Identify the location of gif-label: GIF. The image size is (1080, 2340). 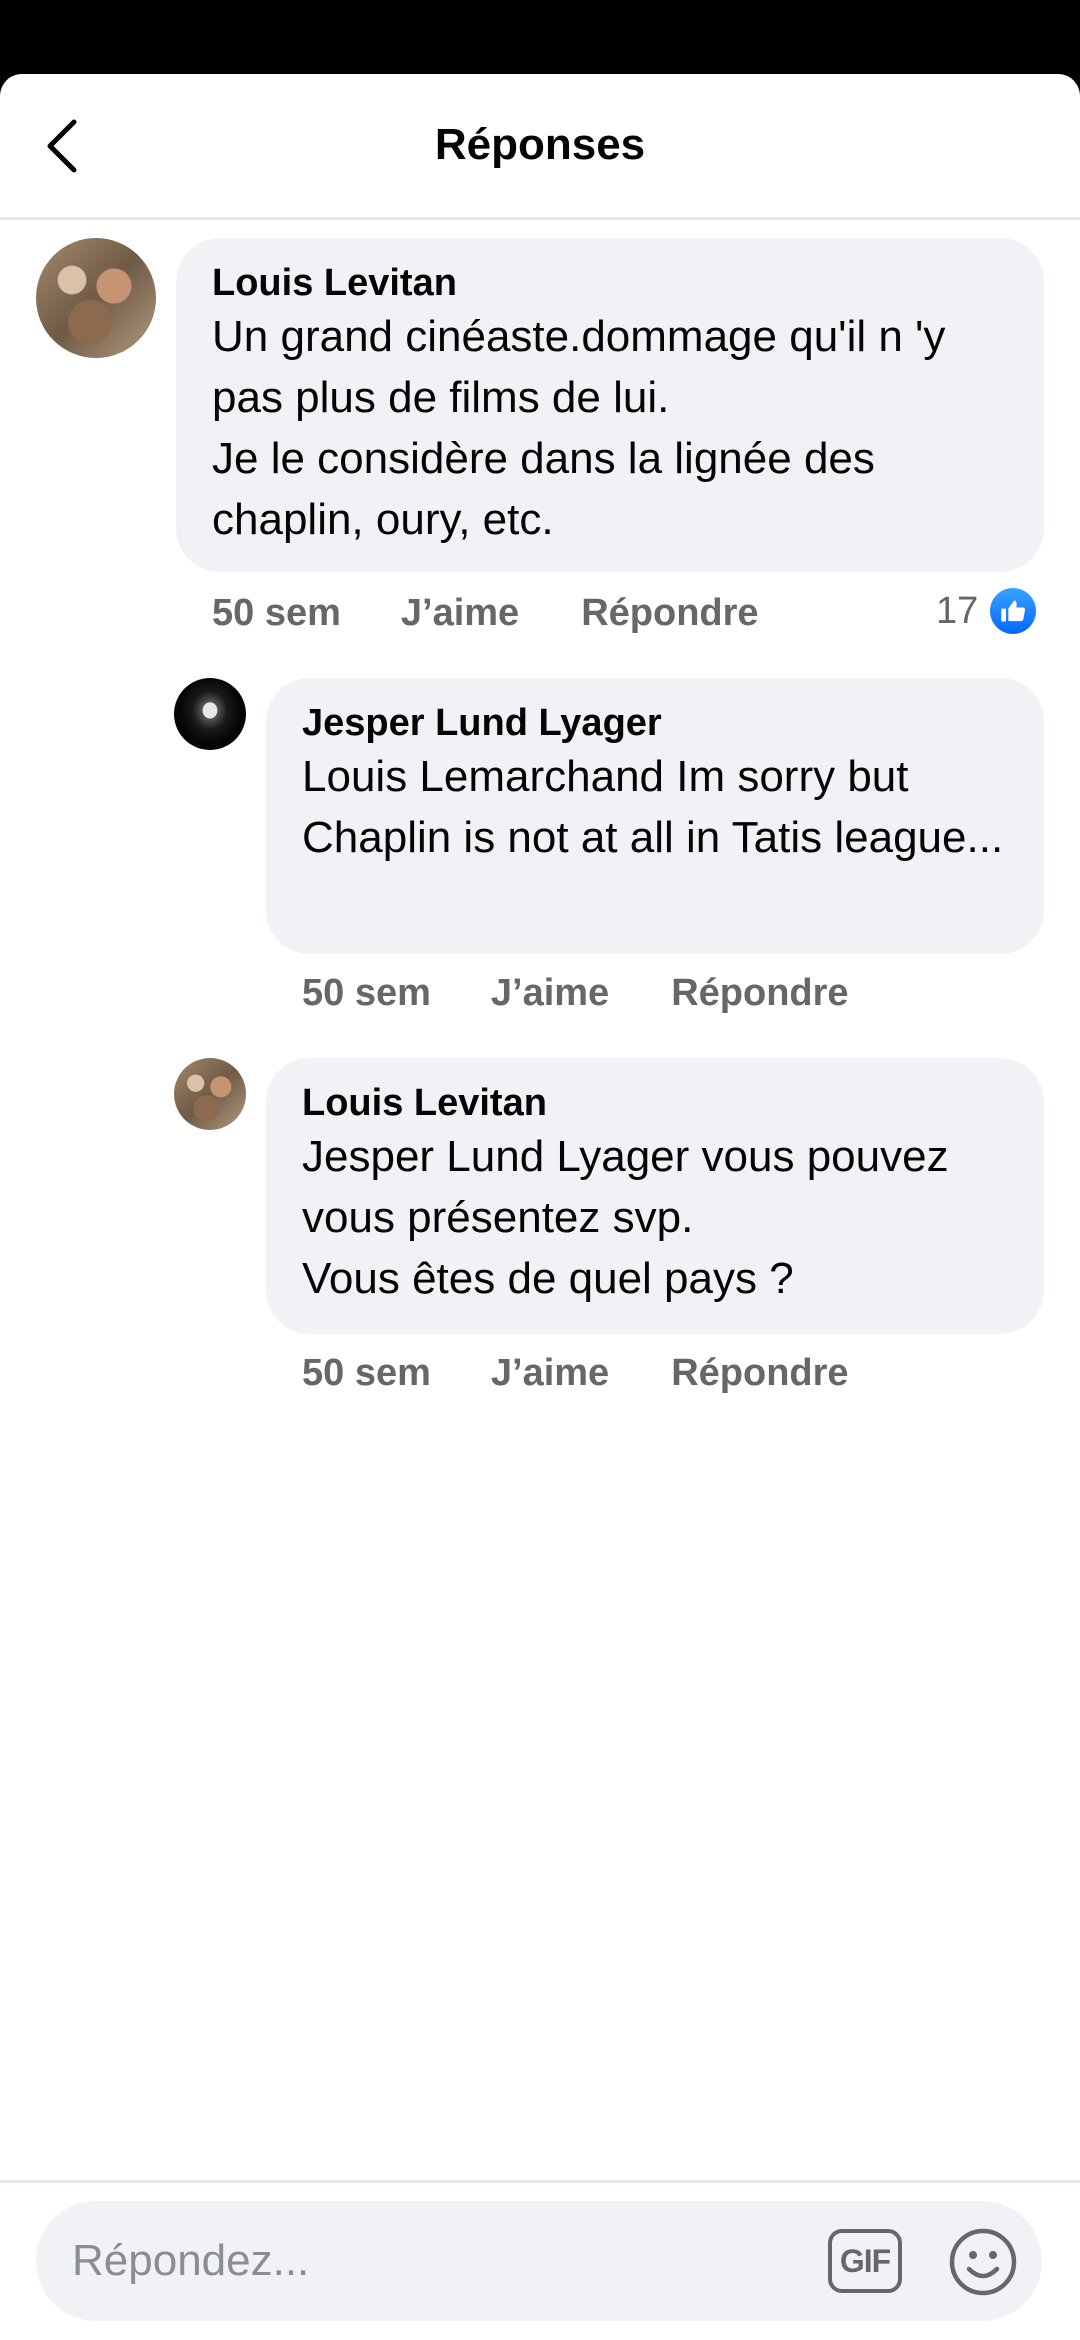
(865, 2260).